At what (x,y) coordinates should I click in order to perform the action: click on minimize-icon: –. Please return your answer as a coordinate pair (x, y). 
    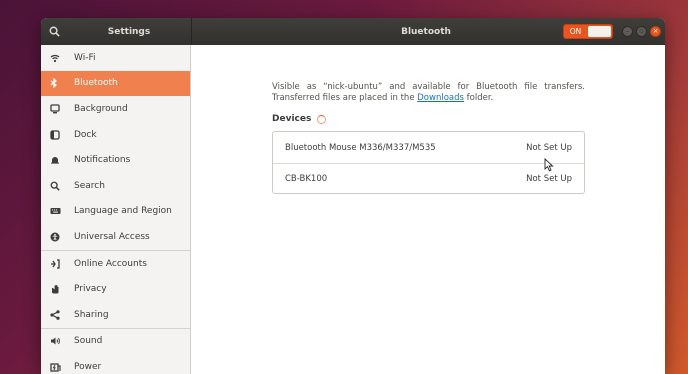
    Looking at the image, I should click on (627, 31).